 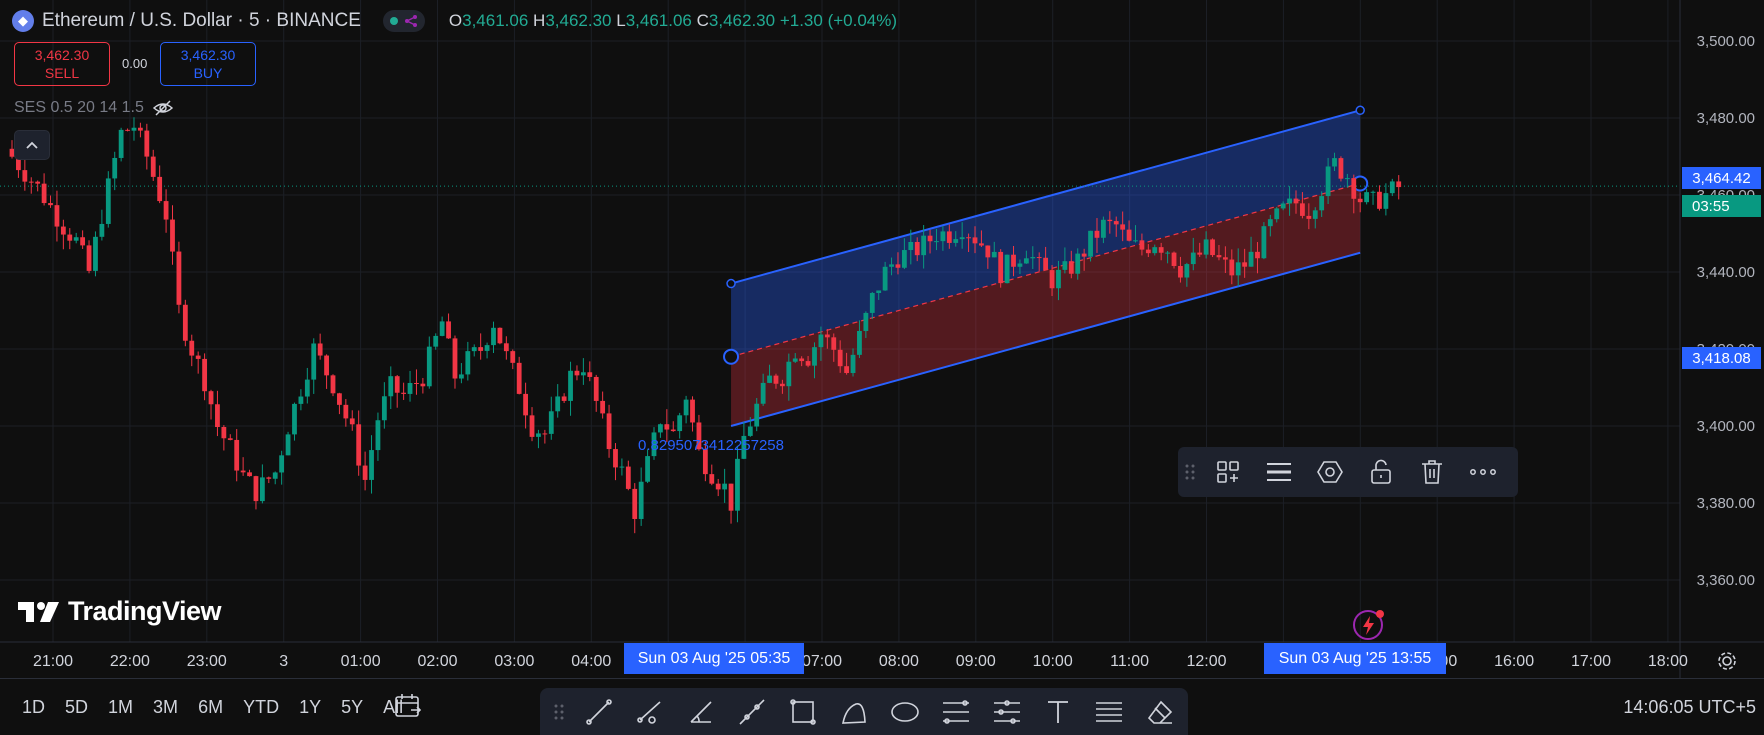 I want to click on angle-icon, so click(x=700, y=711).